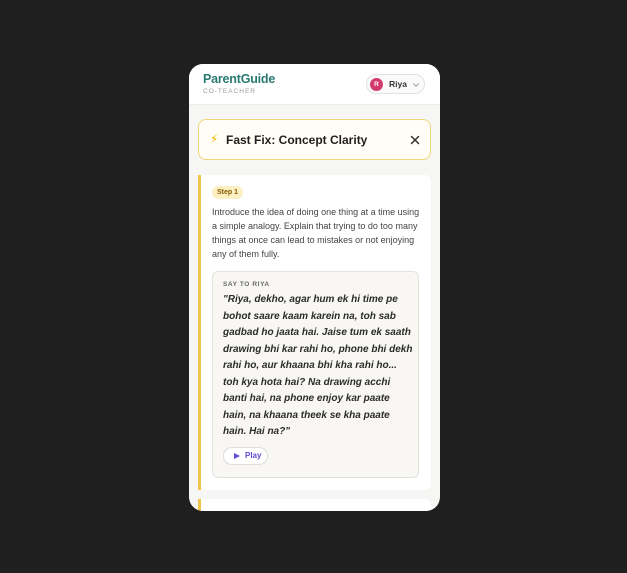 This screenshot has width=627, height=573. Describe the element at coordinates (297, 140) in the screenshot. I see `fast-fix-title: Fast Fix: Concept Clarity` at that location.